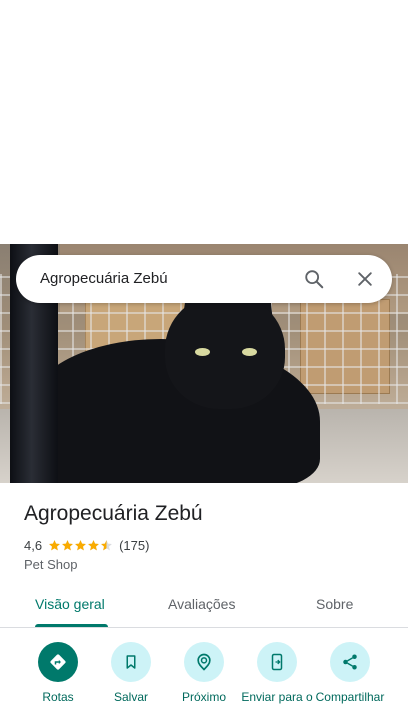  I want to click on nearby-button: Próximo, so click(204, 684).